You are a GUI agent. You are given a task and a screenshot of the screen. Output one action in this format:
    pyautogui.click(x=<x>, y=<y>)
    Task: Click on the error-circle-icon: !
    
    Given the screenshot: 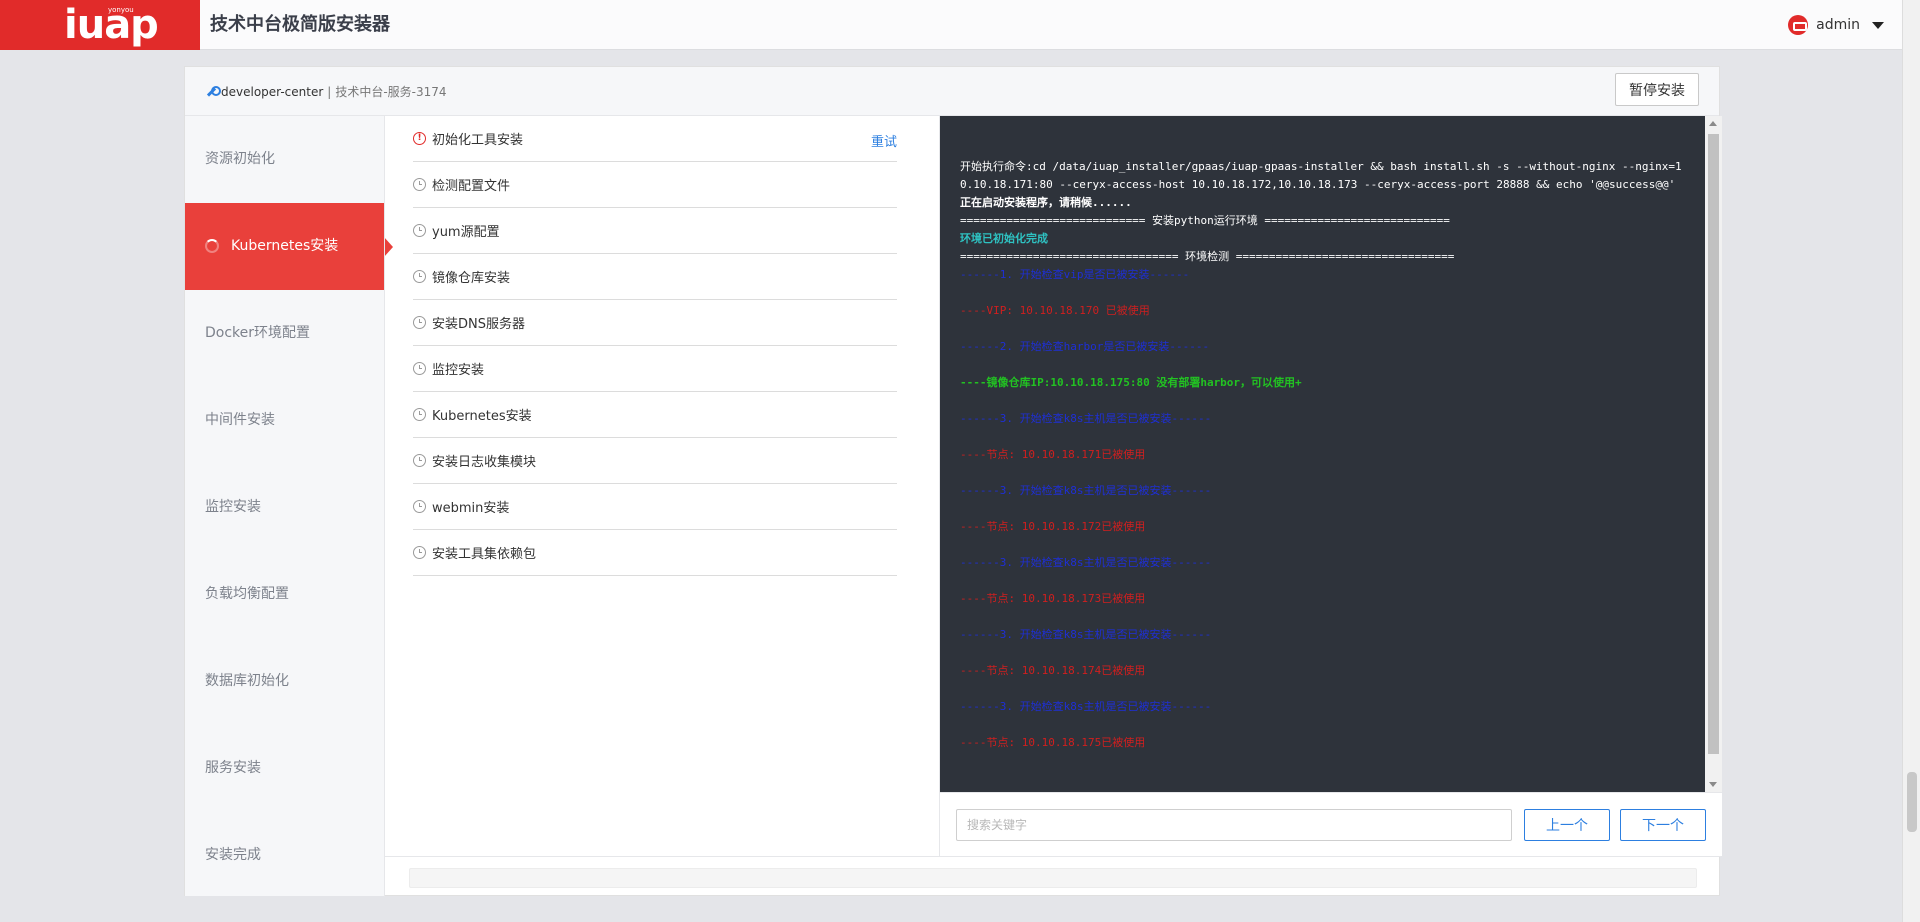 What is the action you would take?
    pyautogui.click(x=419, y=138)
    